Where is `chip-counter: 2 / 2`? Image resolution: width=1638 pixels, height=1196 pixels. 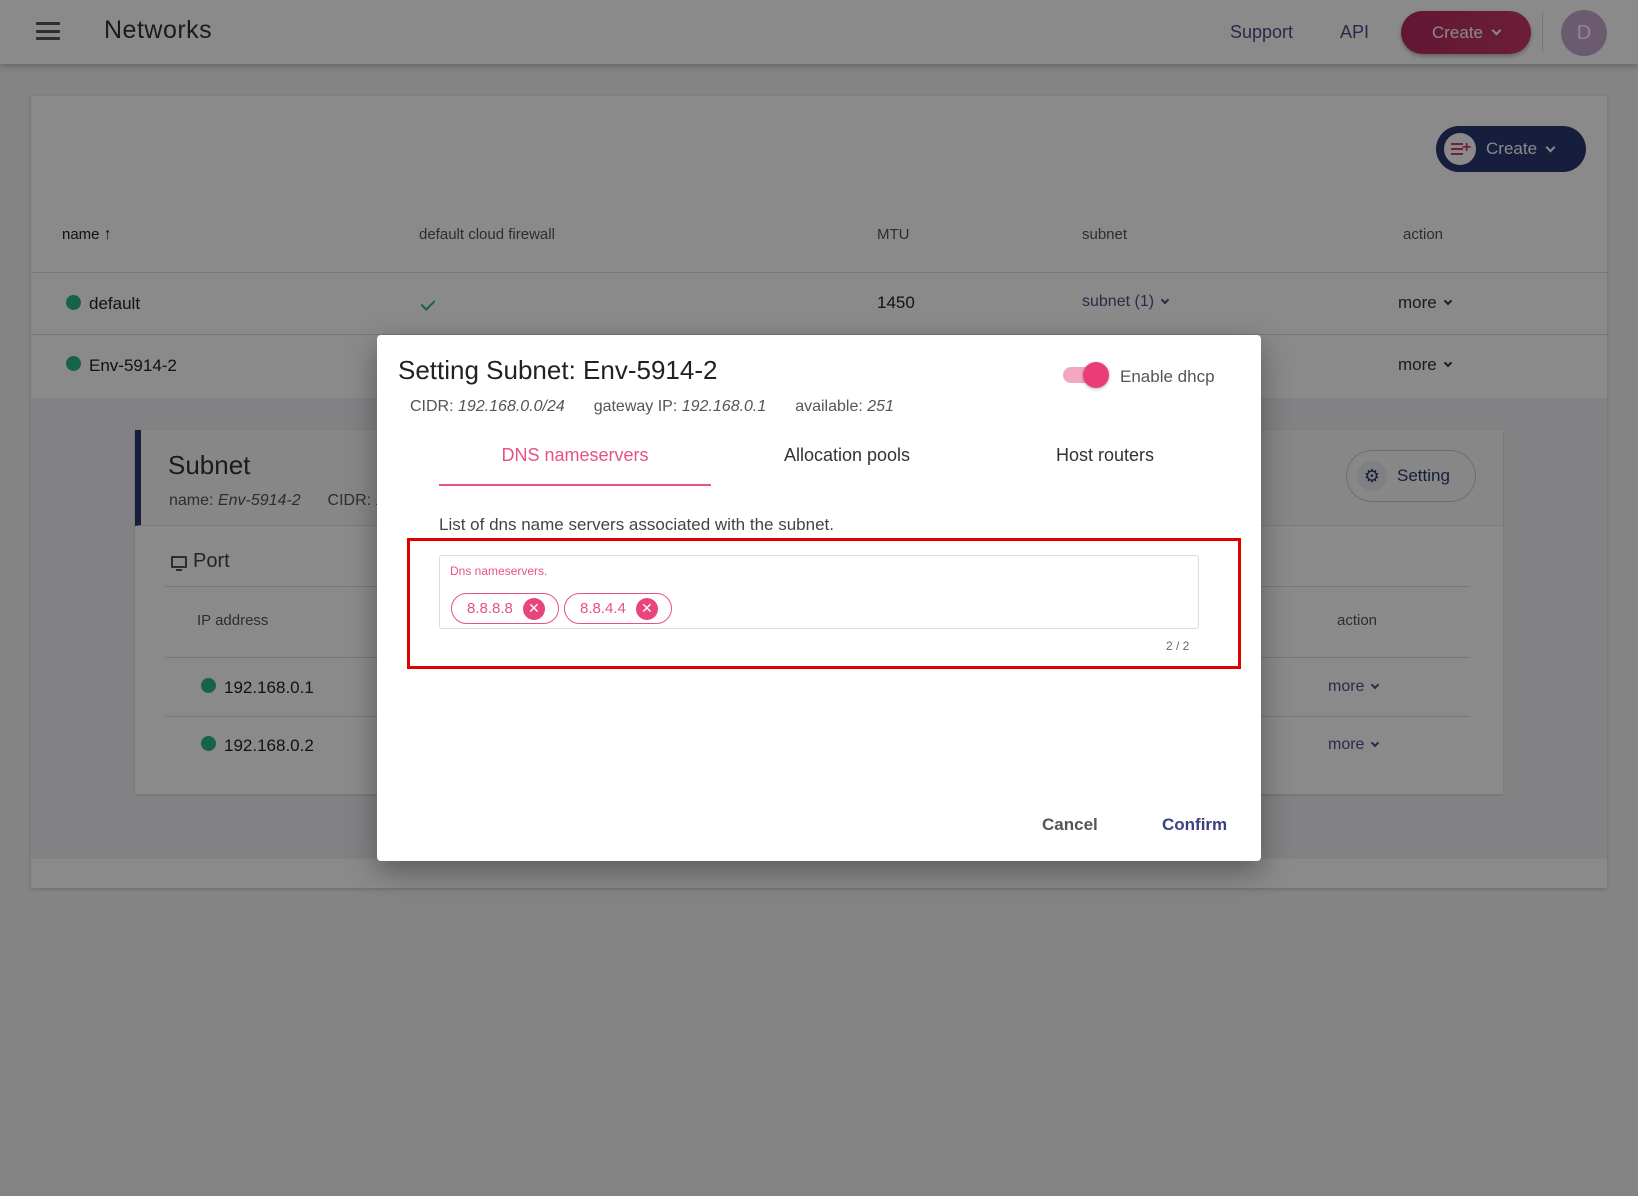 chip-counter: 2 / 2 is located at coordinates (1178, 646).